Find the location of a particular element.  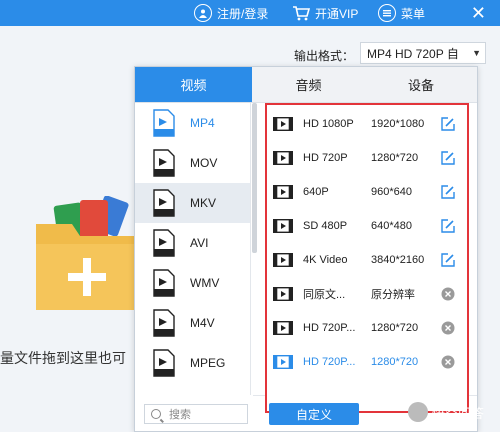

preset-resolution: 原分辨率 is located at coordinates (393, 295).